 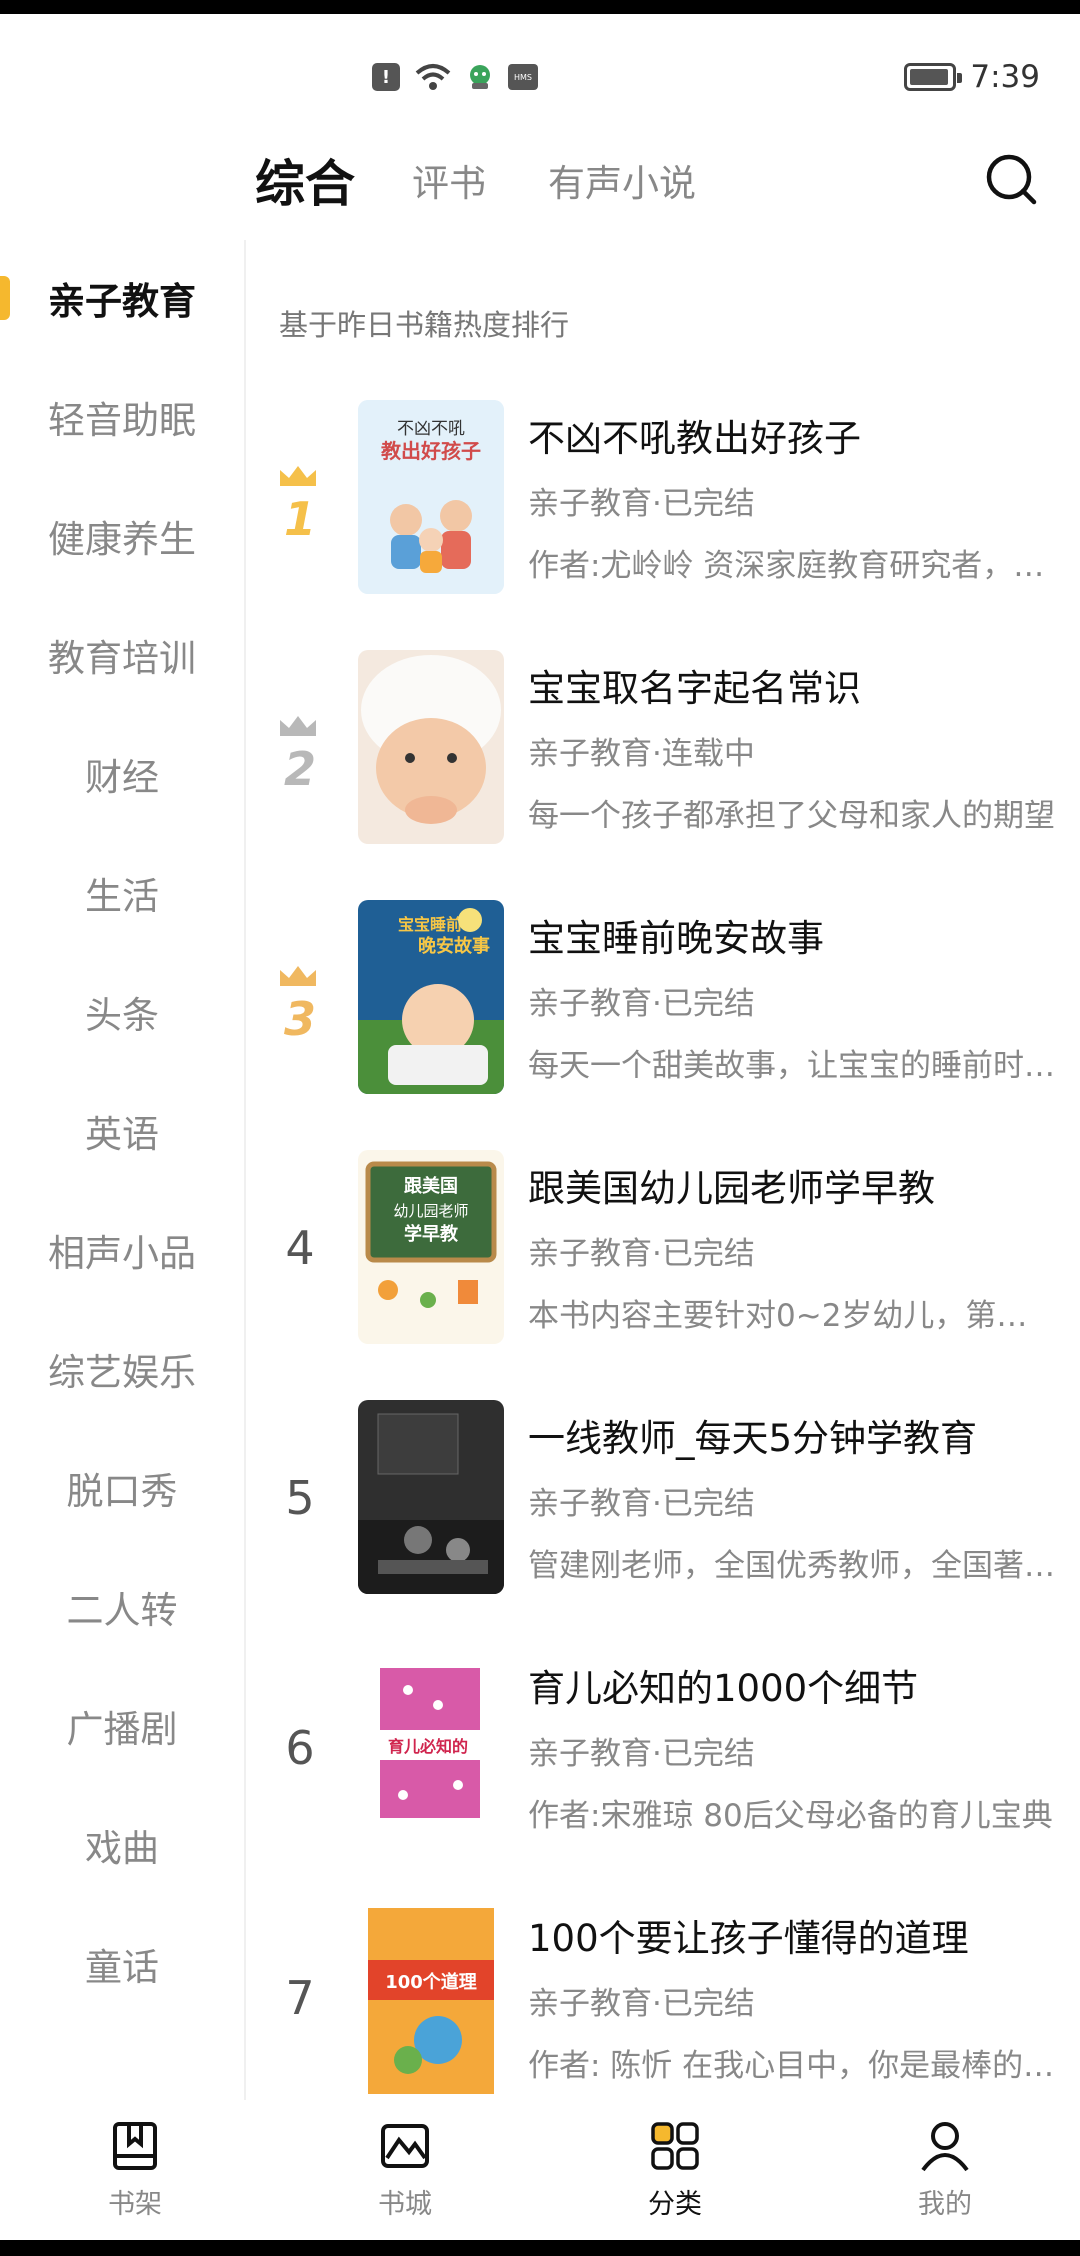 What do you see at coordinates (122, 1848) in the screenshot?
I see `sidebar-item-label: 戏曲` at bounding box center [122, 1848].